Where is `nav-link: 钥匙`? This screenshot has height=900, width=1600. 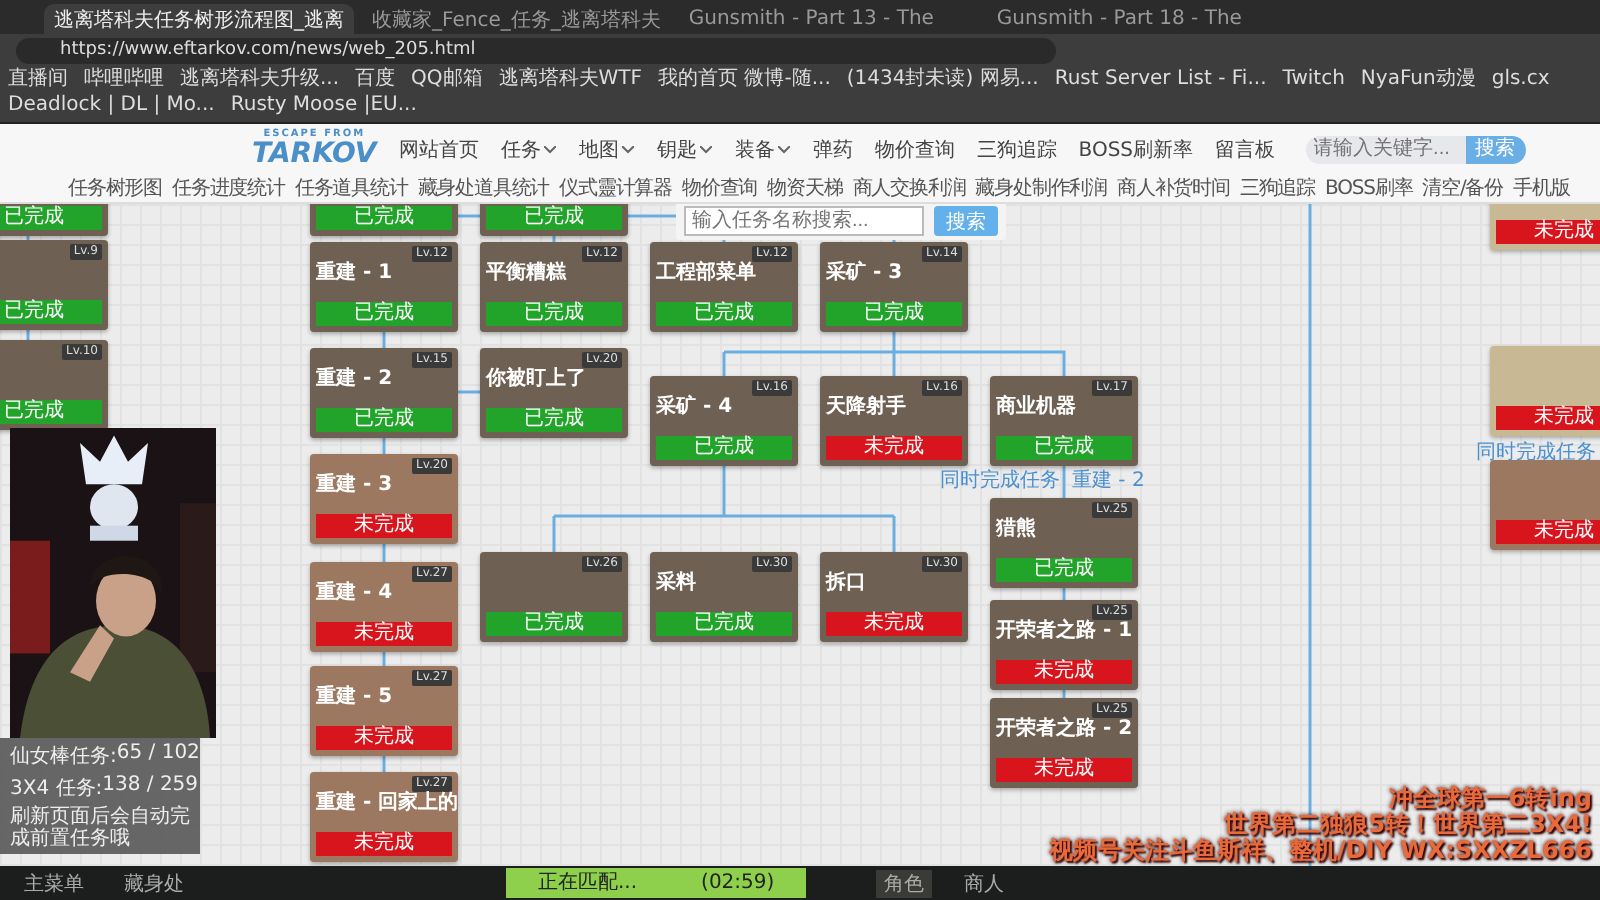 nav-link: 钥匙 is located at coordinates (684, 149).